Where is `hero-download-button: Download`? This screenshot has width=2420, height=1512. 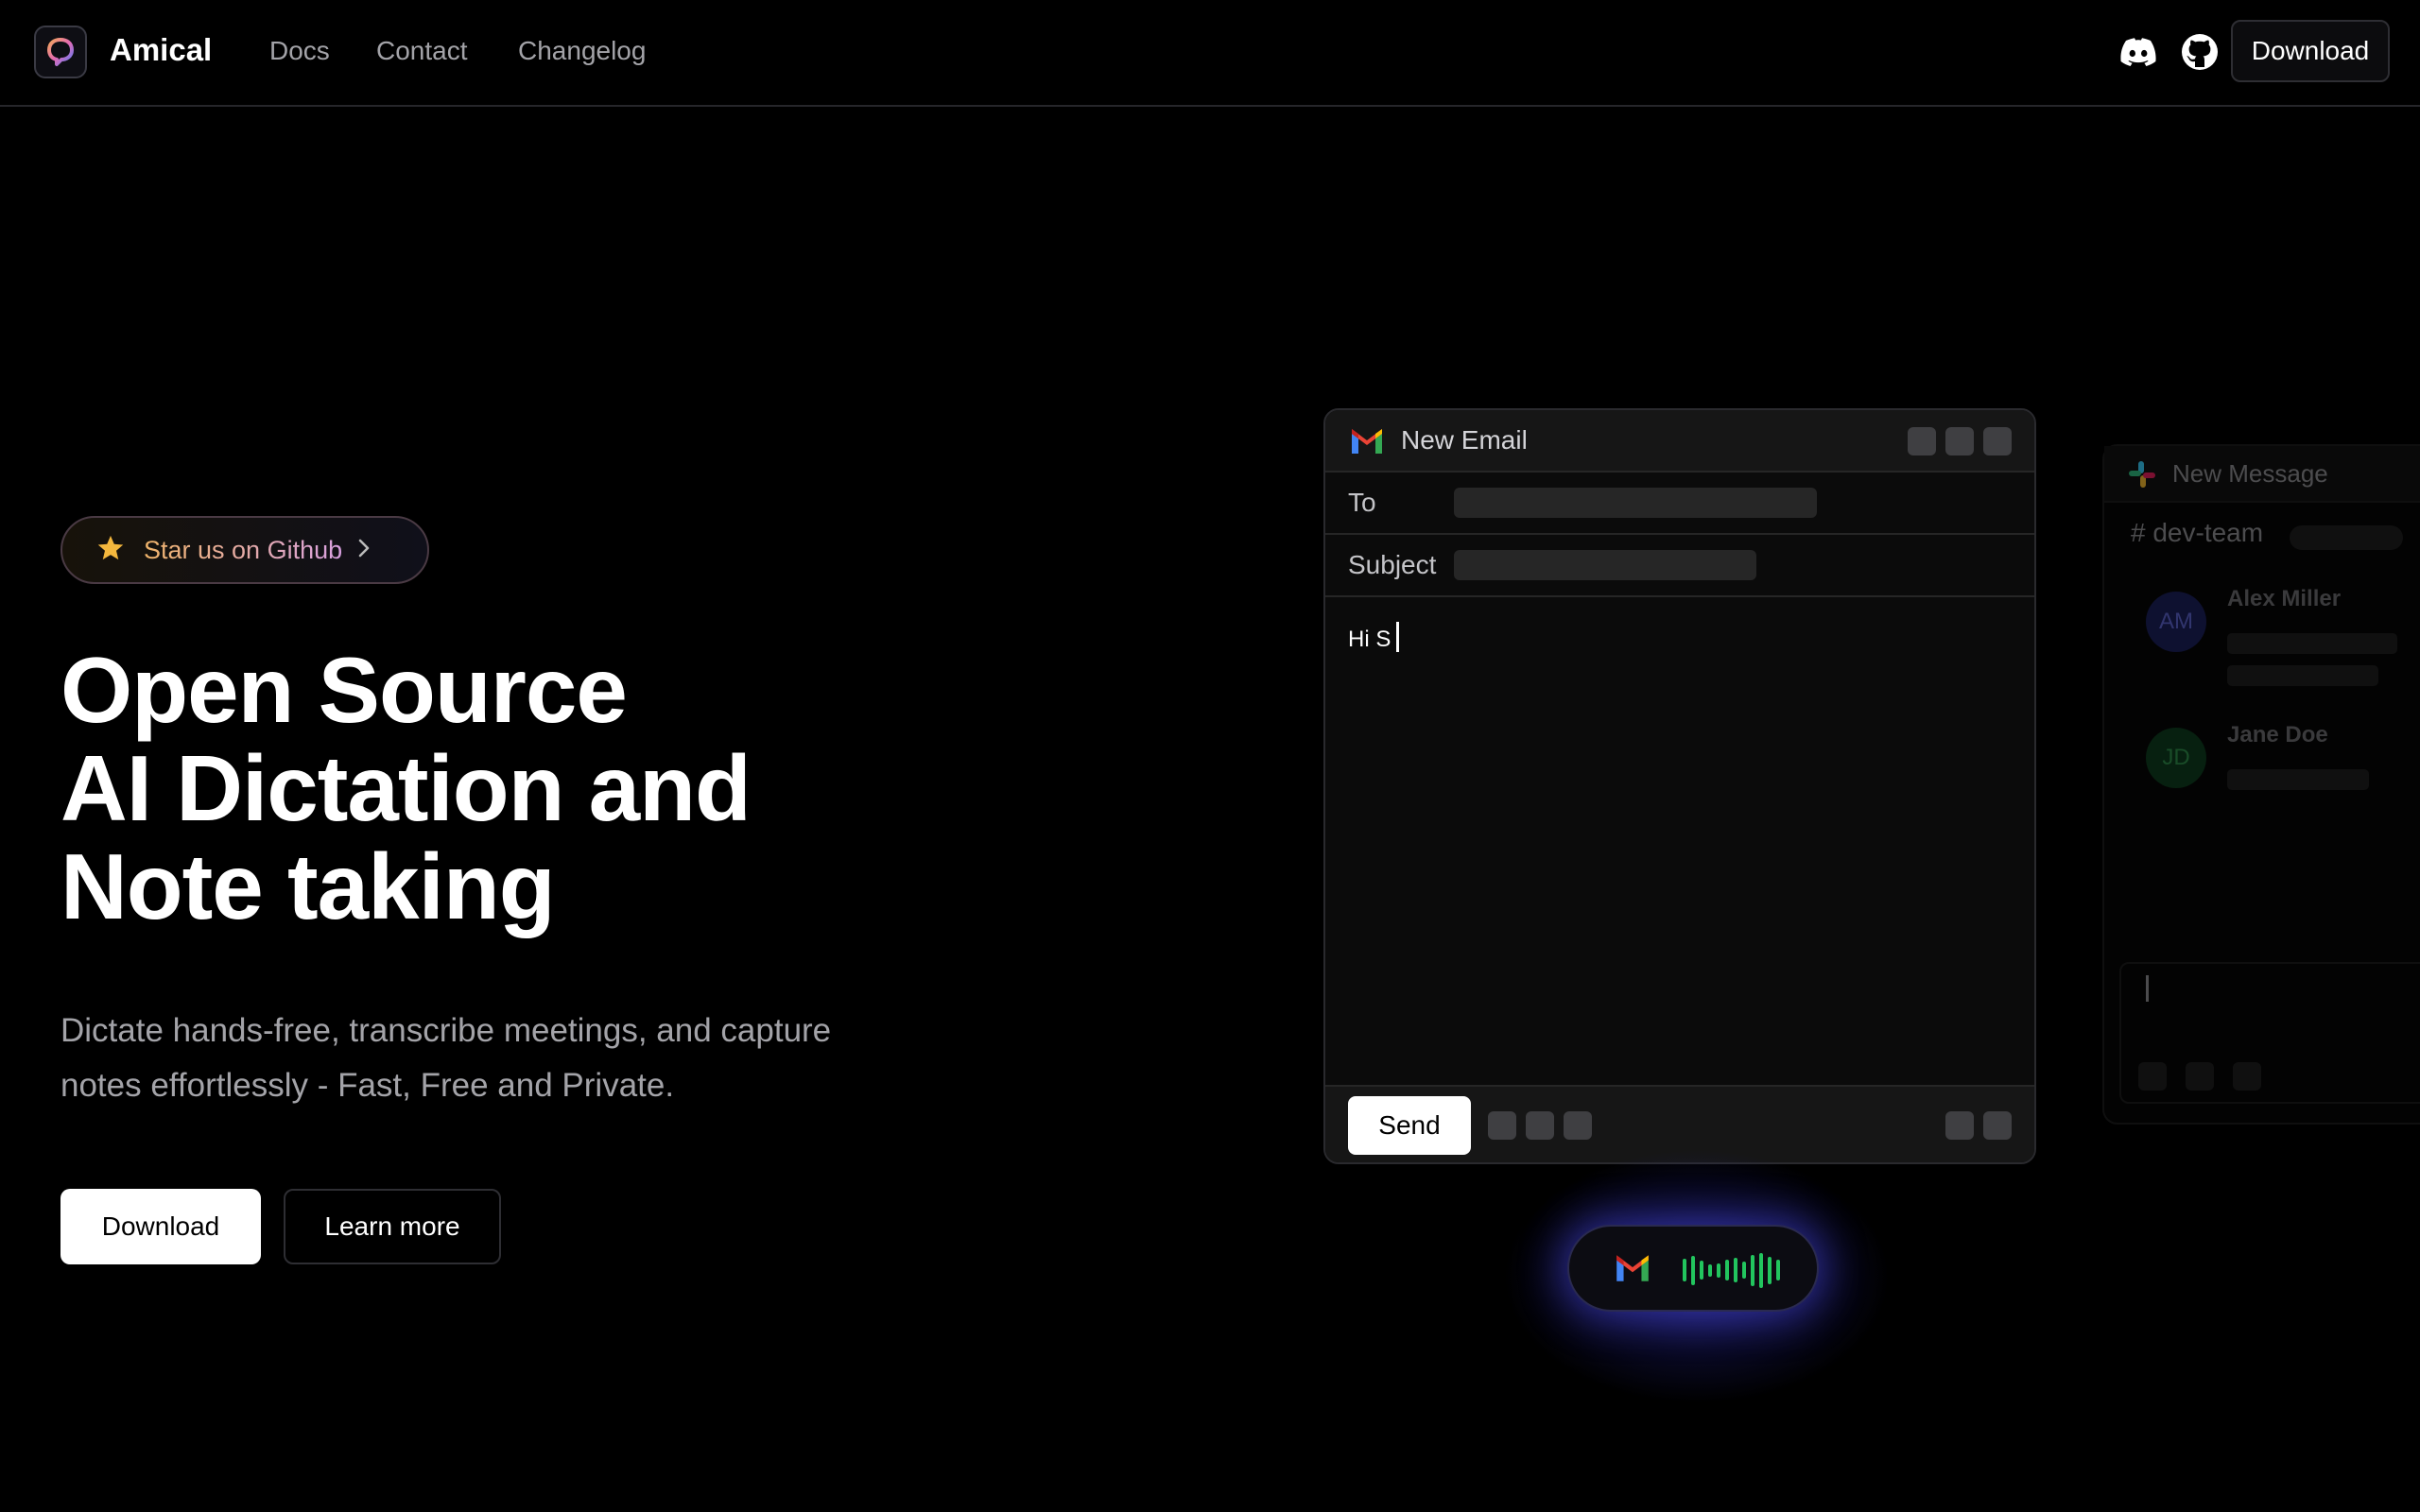
hero-download-button: Download is located at coordinates (161, 1226).